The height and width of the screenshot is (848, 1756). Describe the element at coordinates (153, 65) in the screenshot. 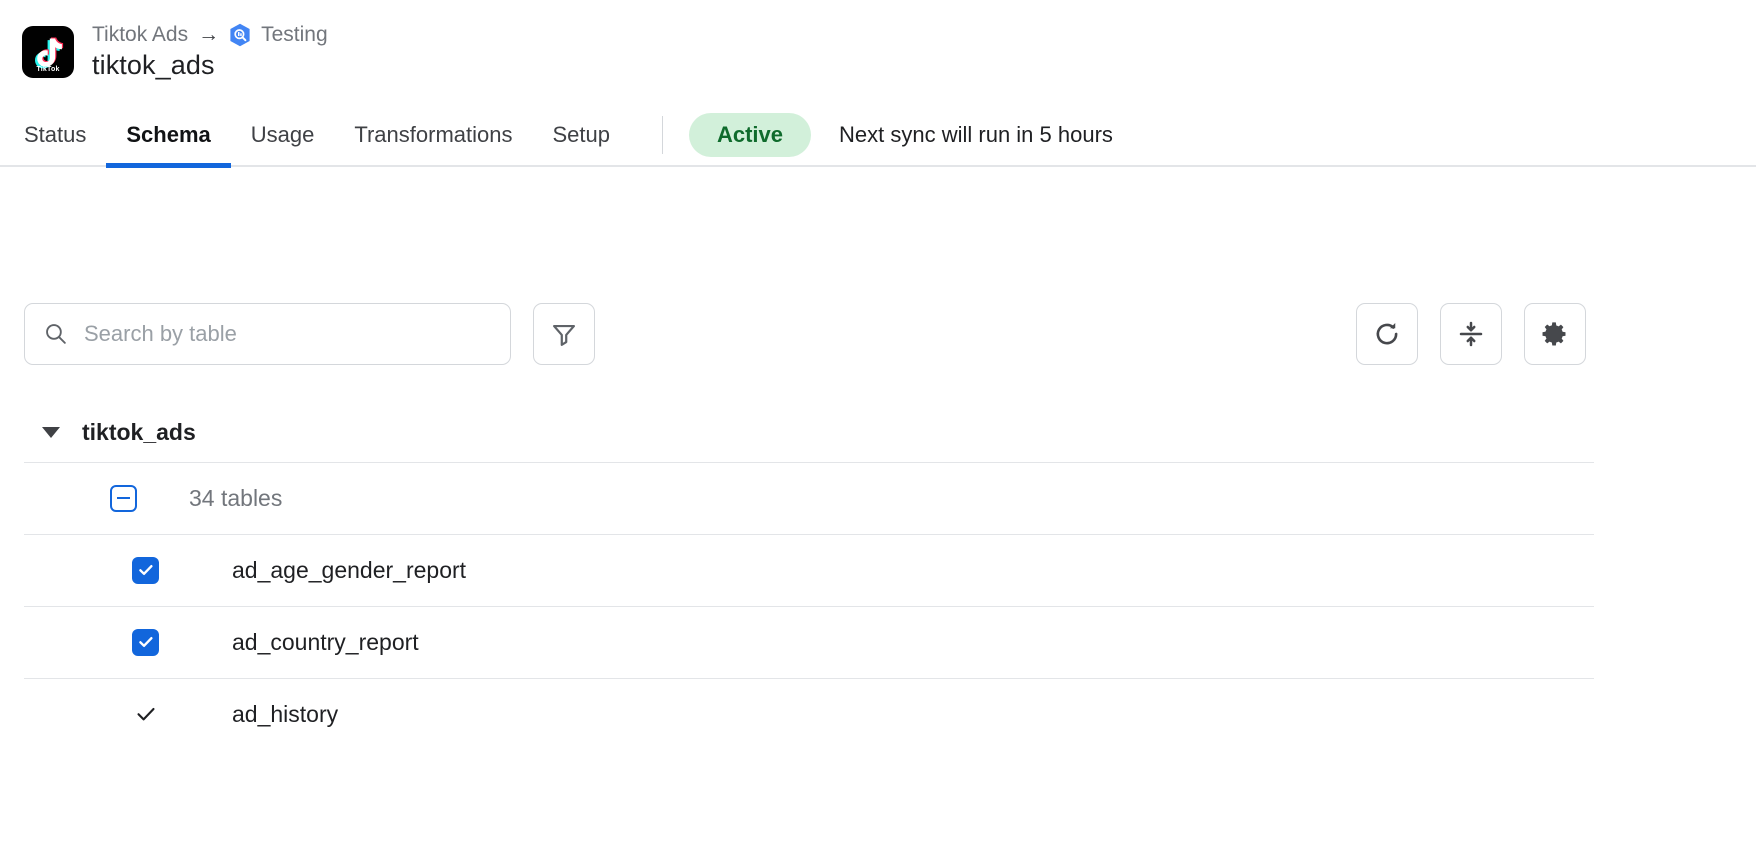

I see `page-title: tiktok_ads` at that location.